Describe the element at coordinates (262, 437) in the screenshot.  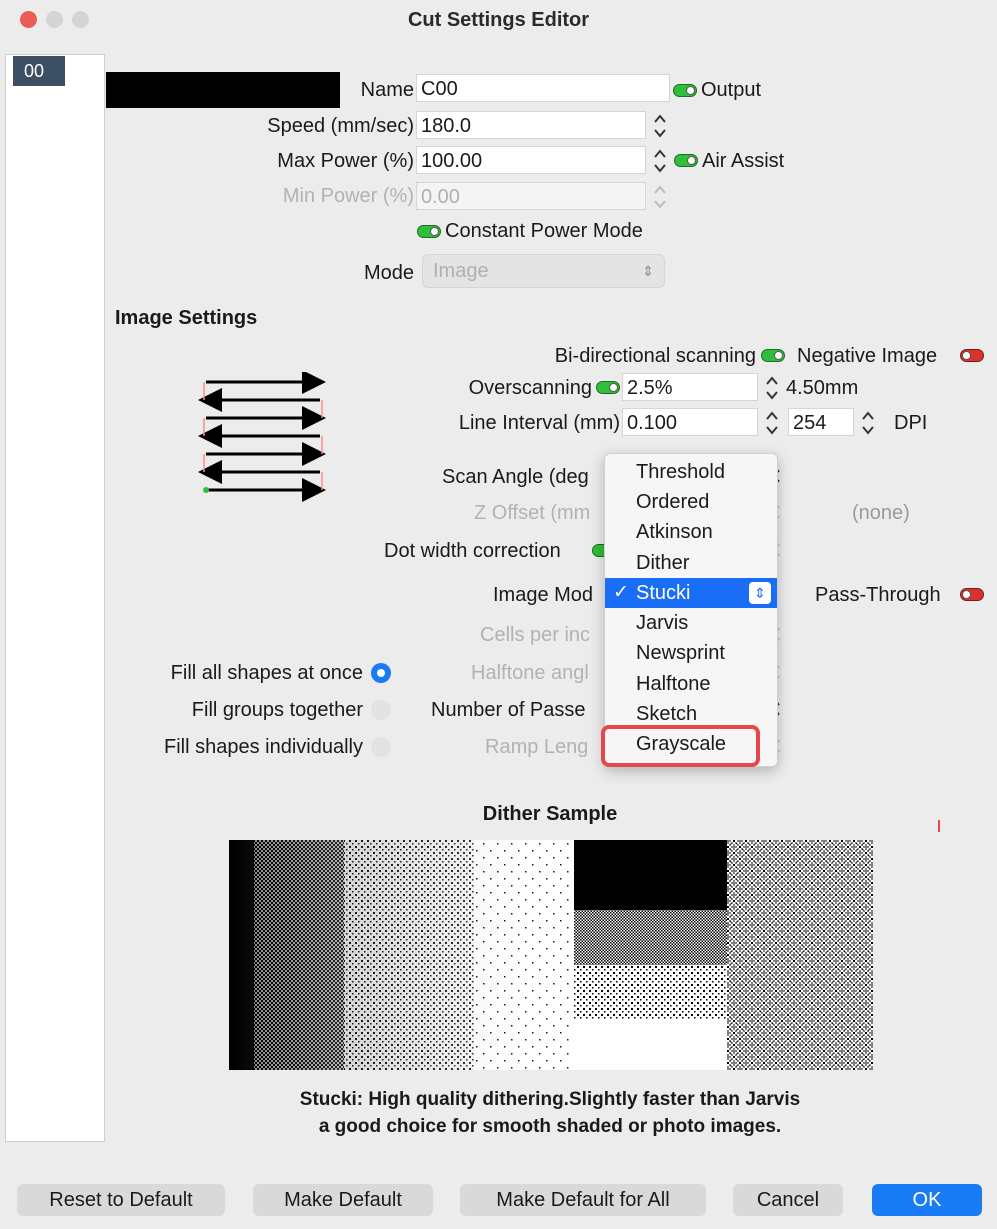
I see `scan-direction-illustration` at that location.